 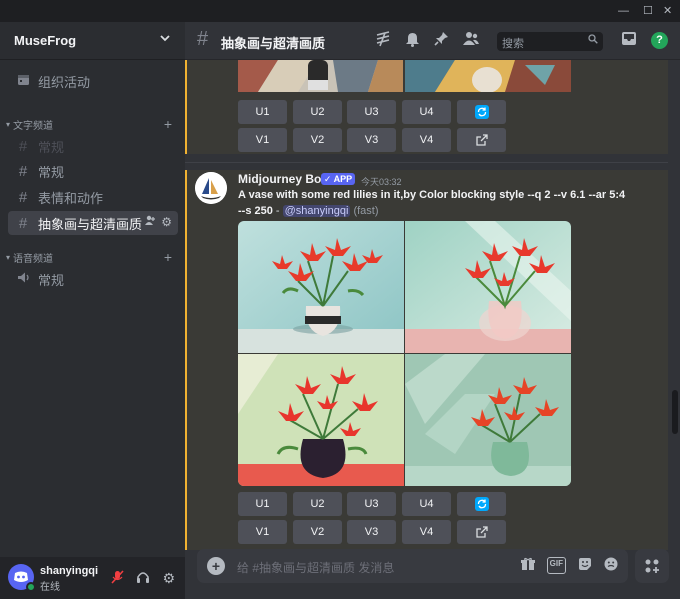 I want to click on pin-icon, so click(x=441, y=41).